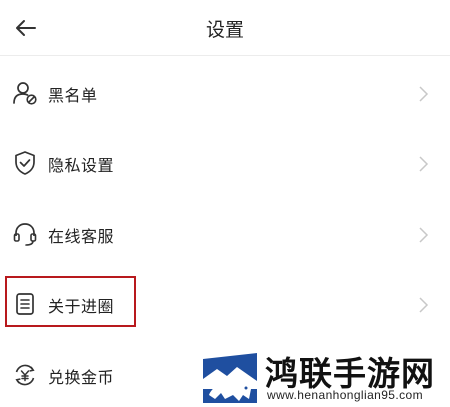 The width and height of the screenshot is (450, 407). What do you see at coordinates (73, 95) in the screenshot?
I see `menu-label: 黑名单` at bounding box center [73, 95].